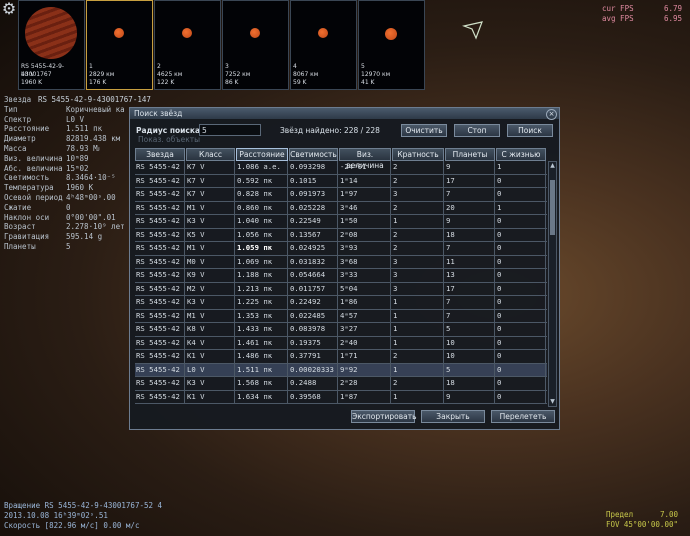 This screenshot has width=690, height=536. I want to click on table-row: RS 5455-42 L0 V 1.511 пк 0.00020333 9ᵐ92 1 5 0, so click(341, 370).